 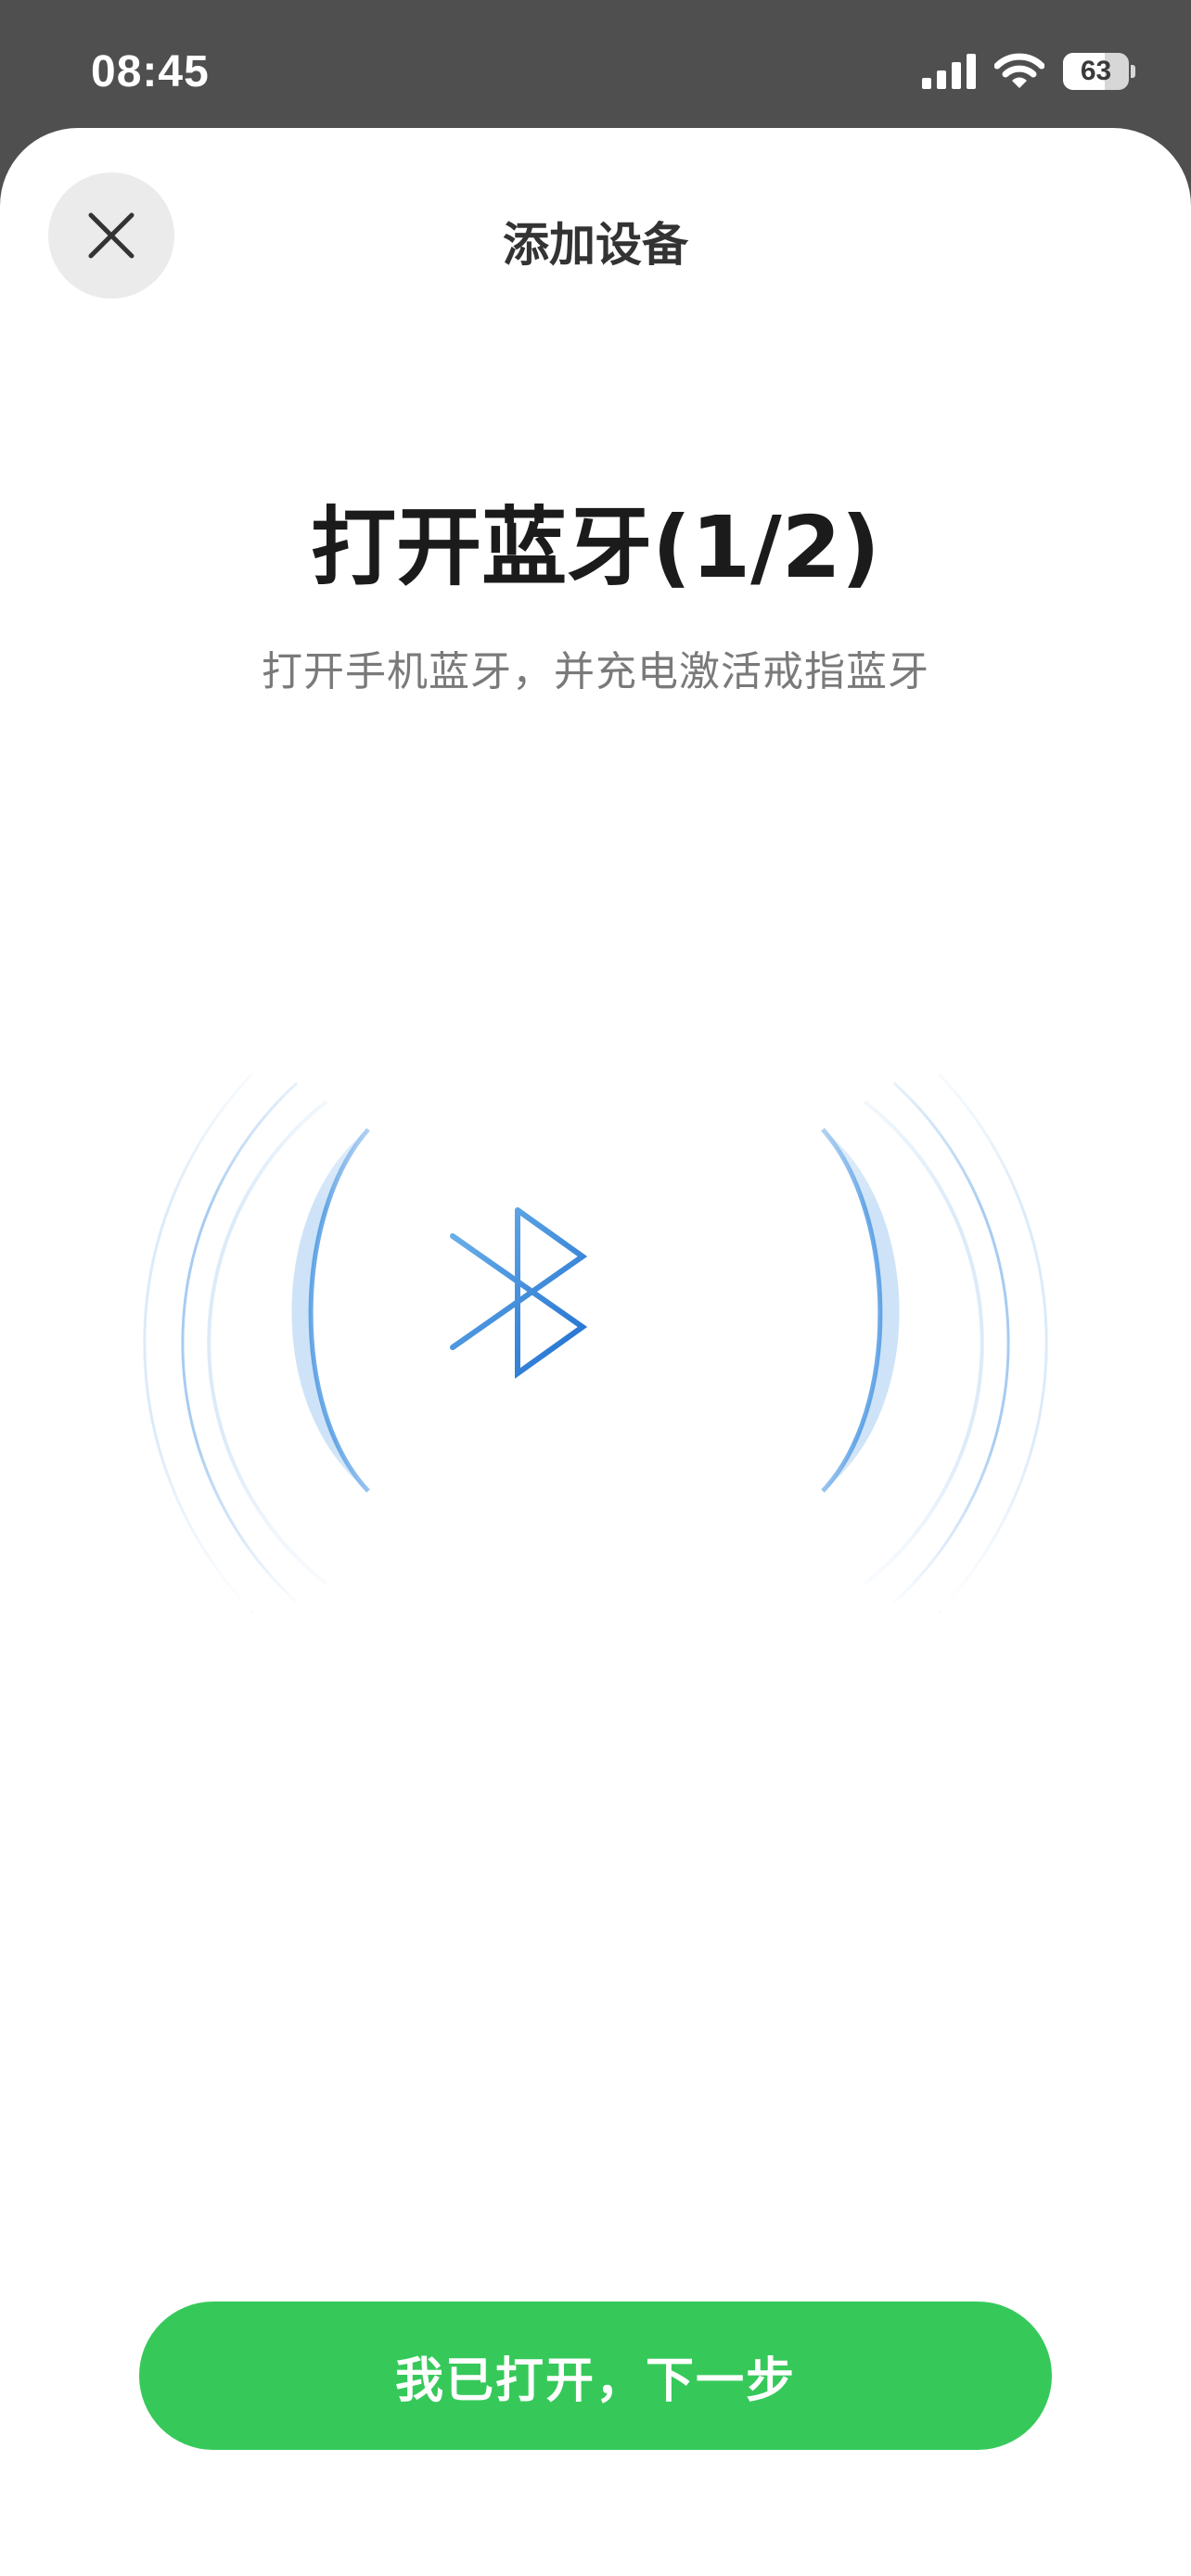 I want to click on wifi-icon, so click(x=1019, y=71).